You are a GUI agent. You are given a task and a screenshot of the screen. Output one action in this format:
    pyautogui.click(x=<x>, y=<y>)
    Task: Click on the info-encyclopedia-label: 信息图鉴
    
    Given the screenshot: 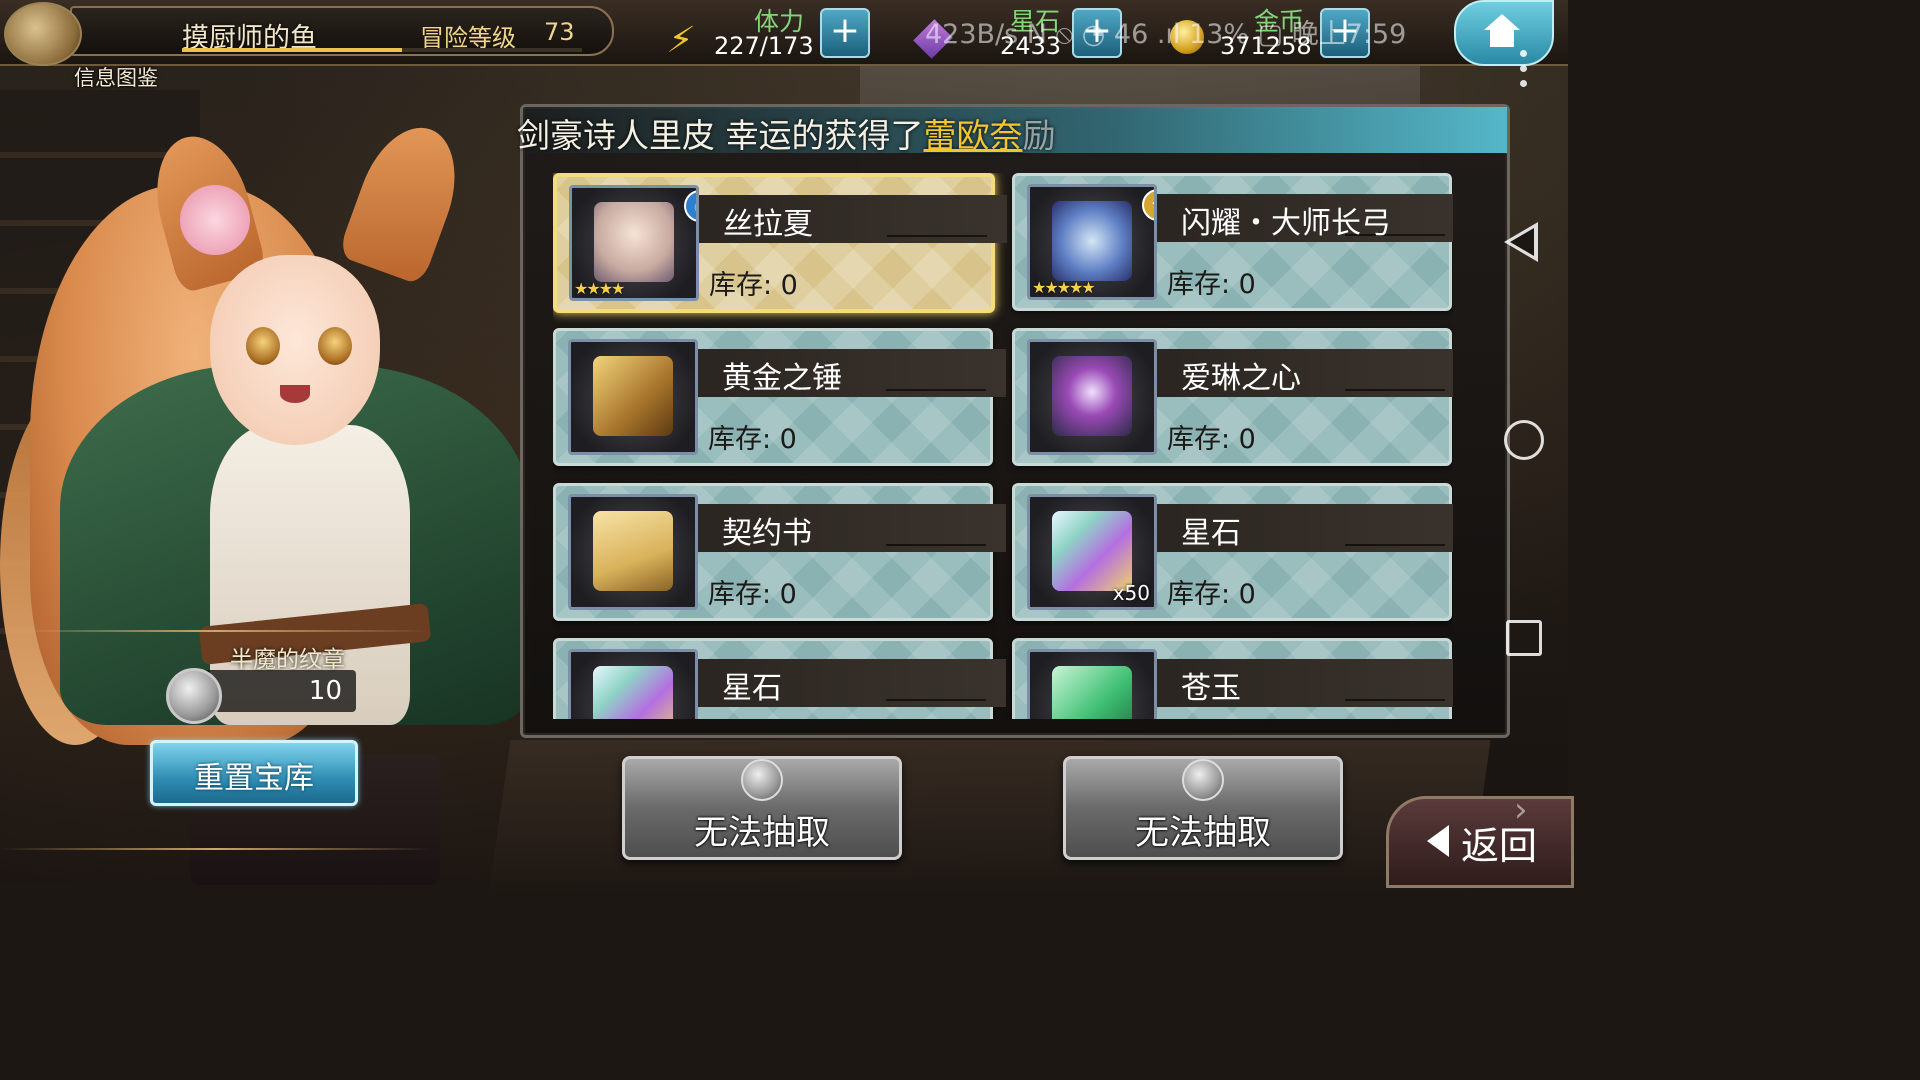 What is the action you would take?
    pyautogui.click(x=116, y=77)
    